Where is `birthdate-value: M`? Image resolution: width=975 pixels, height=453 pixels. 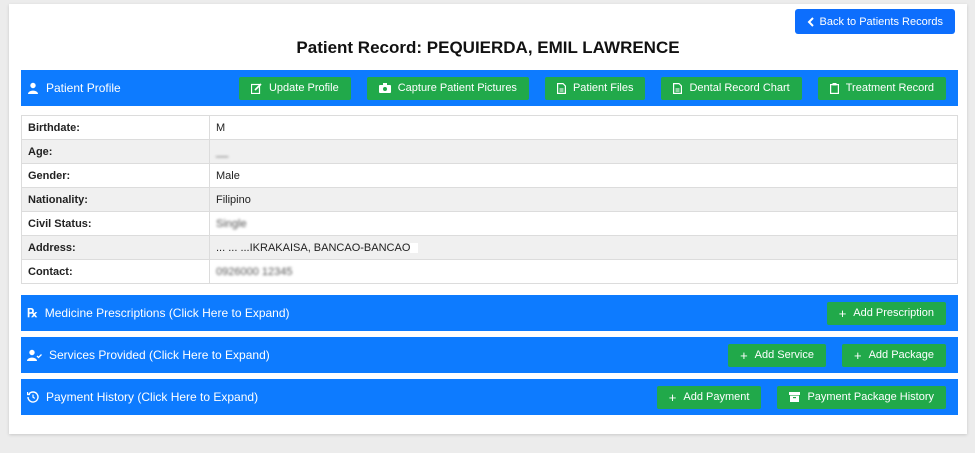 birthdate-value: M is located at coordinates (583, 127).